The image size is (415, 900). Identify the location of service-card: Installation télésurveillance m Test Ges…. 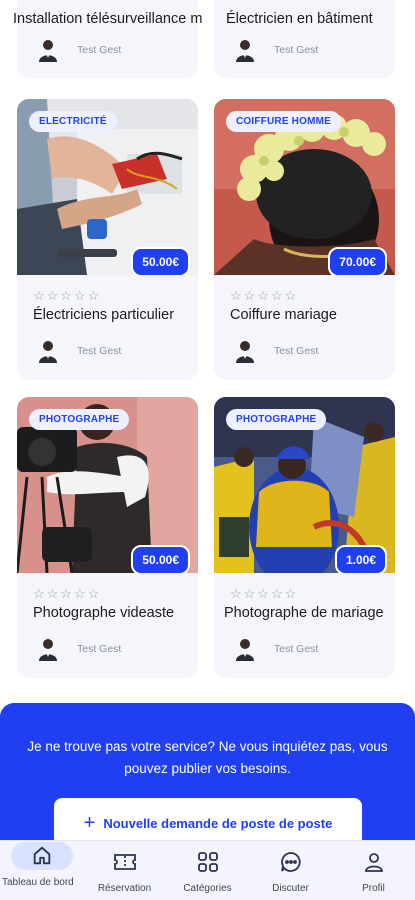
(107, 39).